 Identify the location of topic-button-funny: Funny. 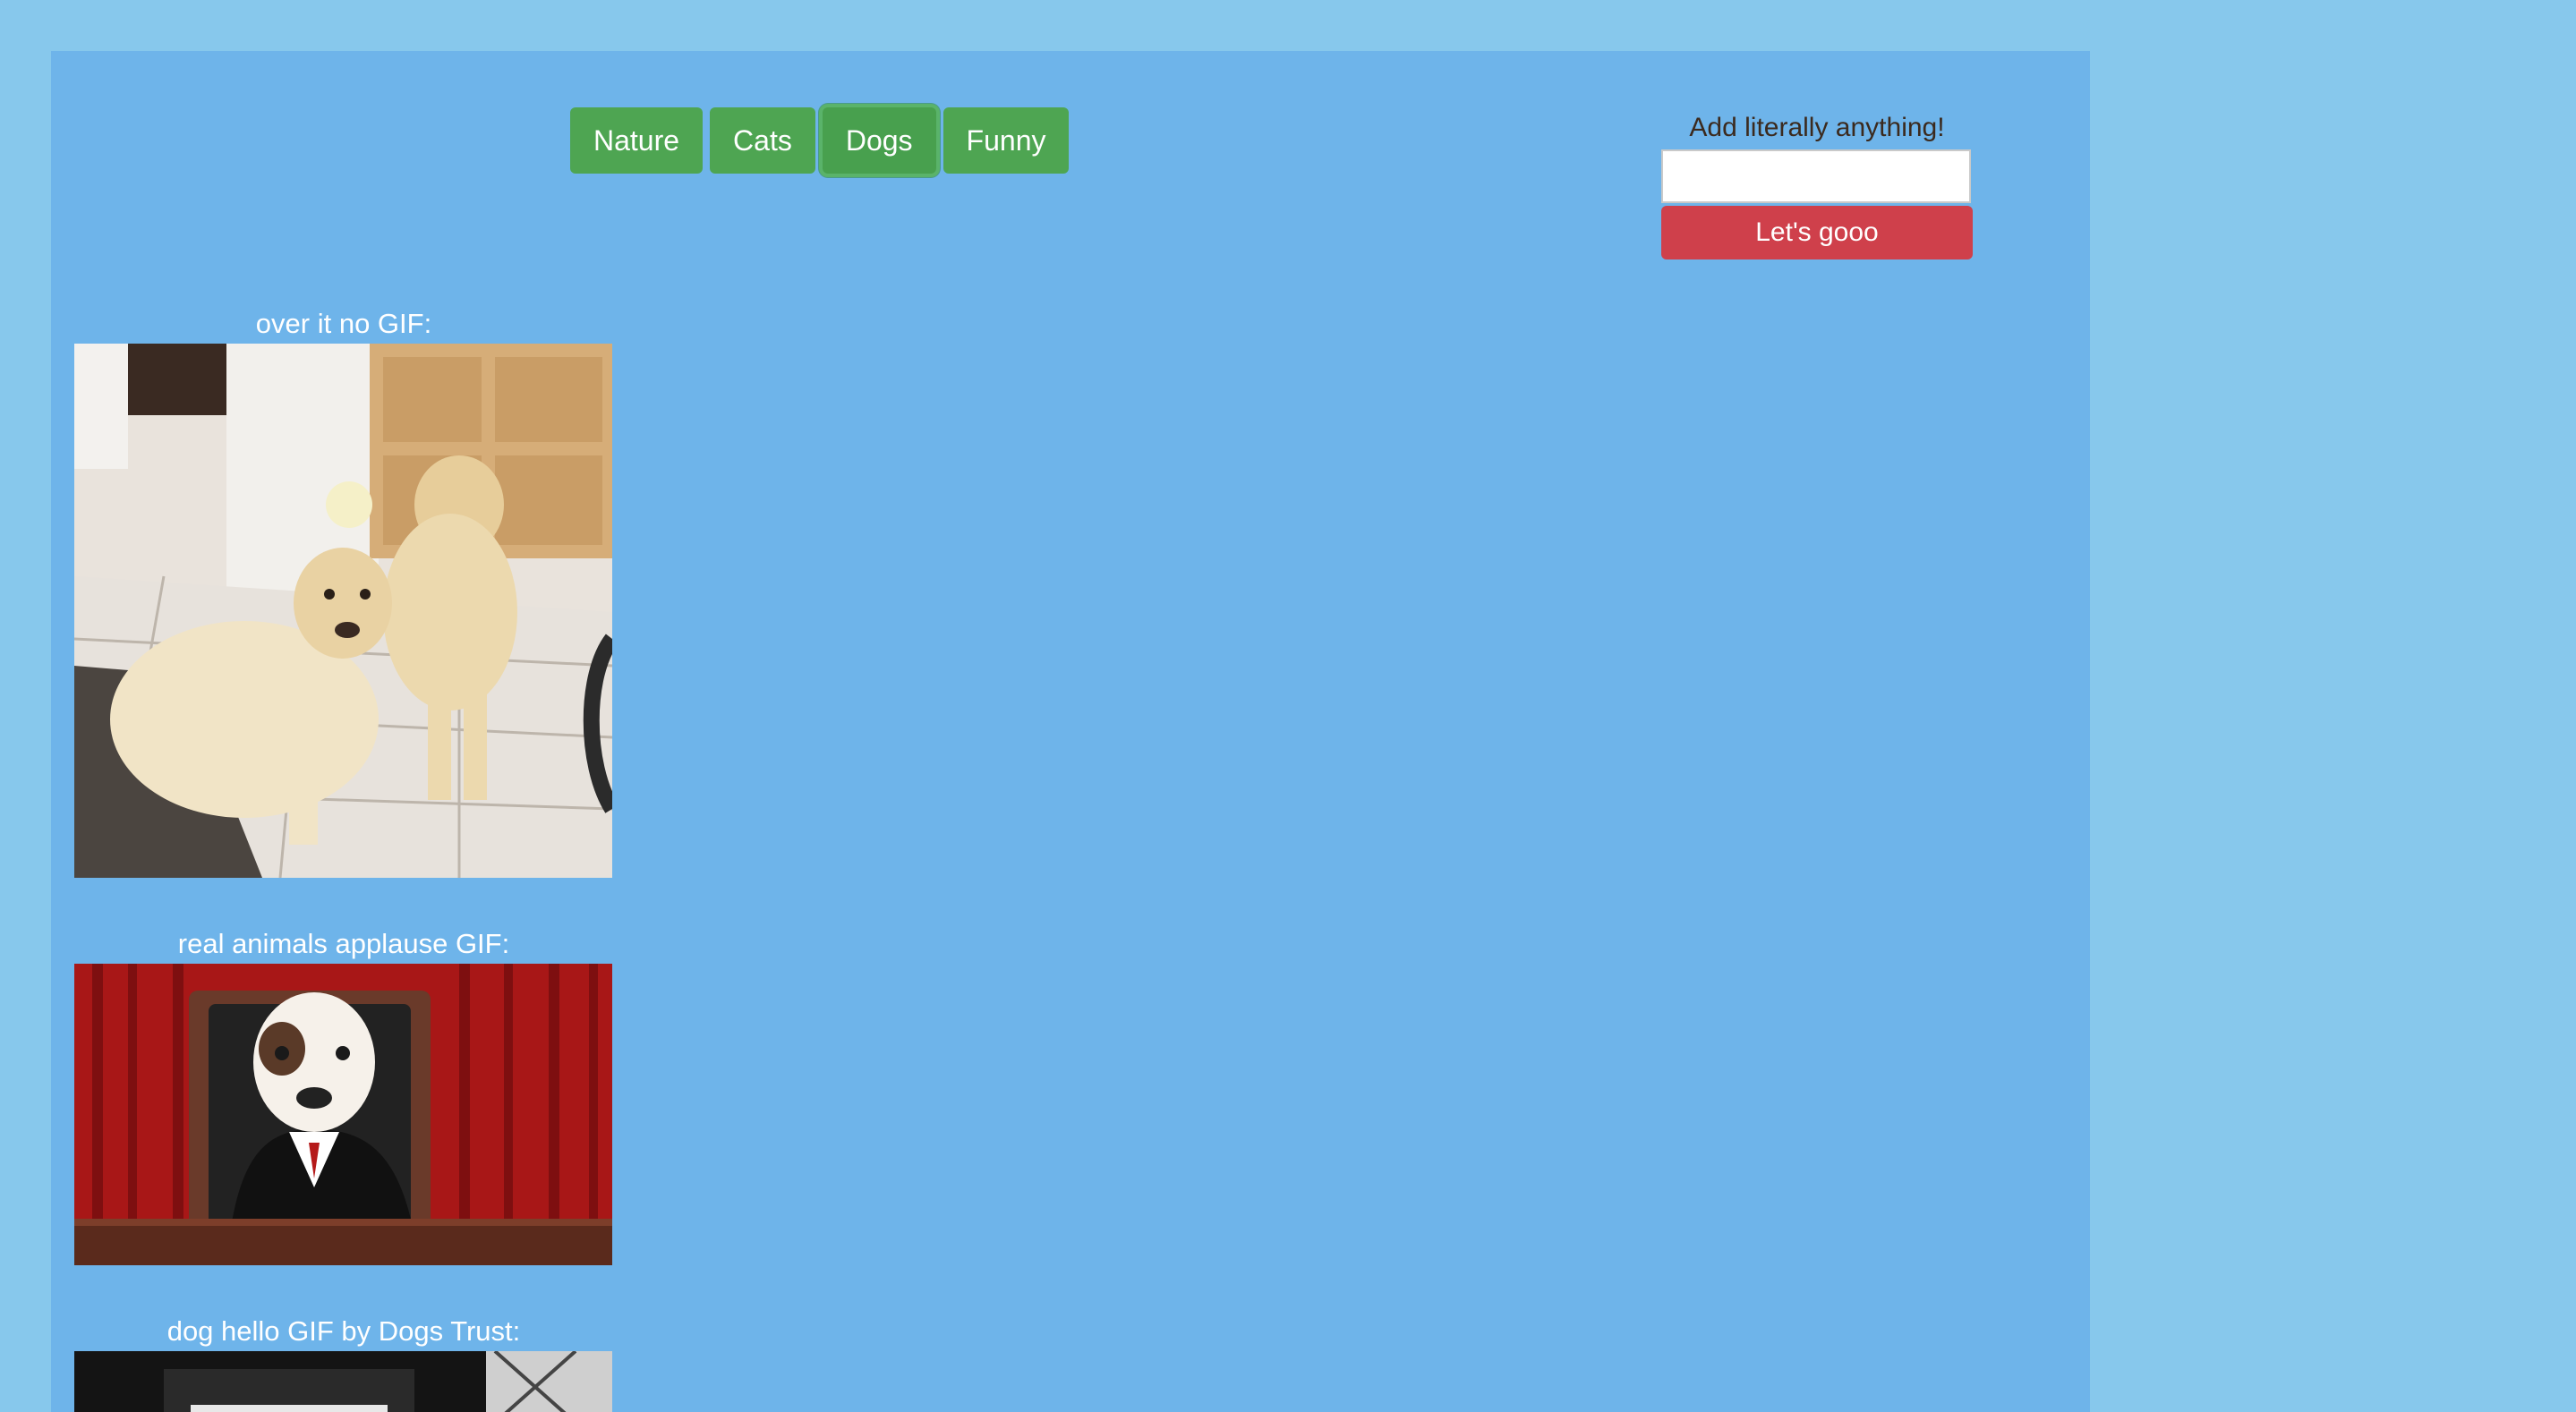
(1006, 141).